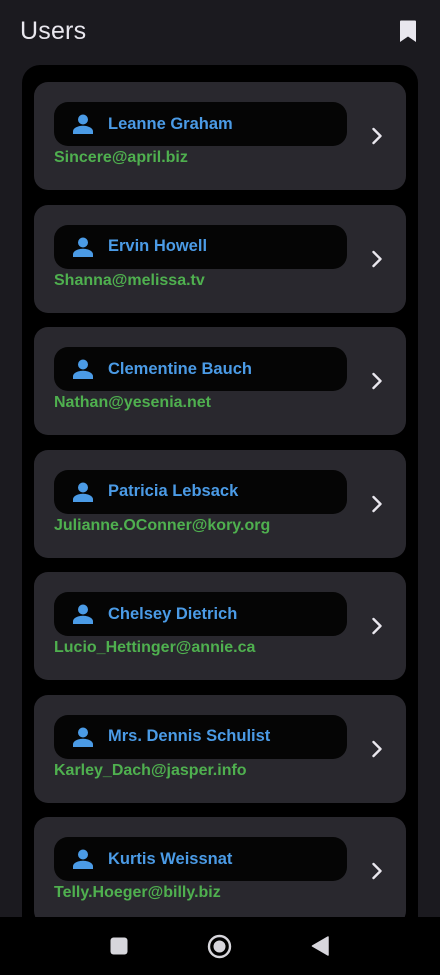 This screenshot has width=440, height=975. I want to click on user-name: Leanne Graham, so click(170, 123).